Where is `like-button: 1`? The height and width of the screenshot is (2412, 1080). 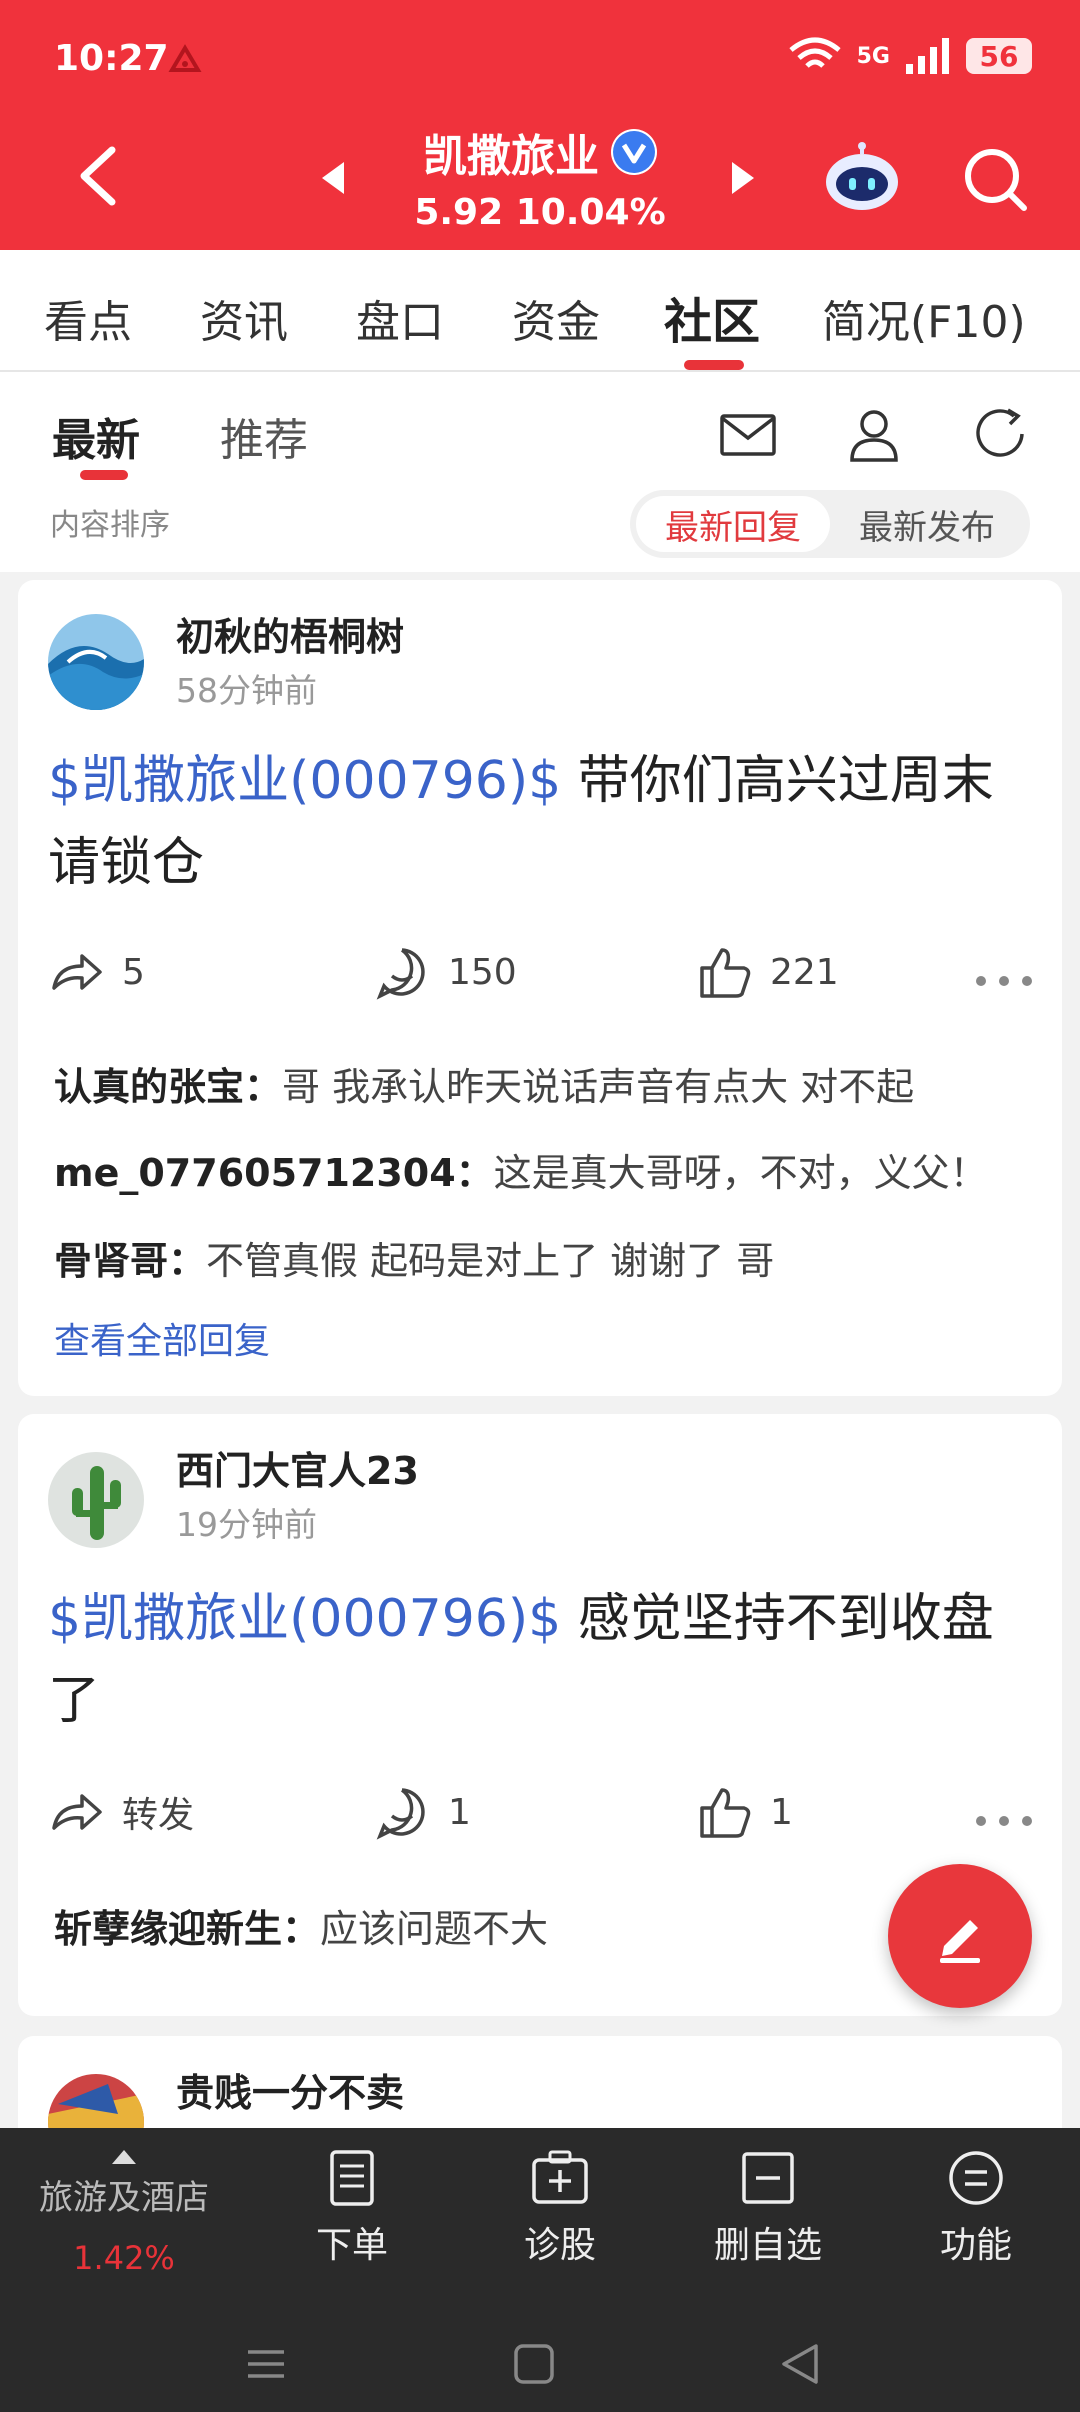 like-button: 1 is located at coordinates (744, 1812).